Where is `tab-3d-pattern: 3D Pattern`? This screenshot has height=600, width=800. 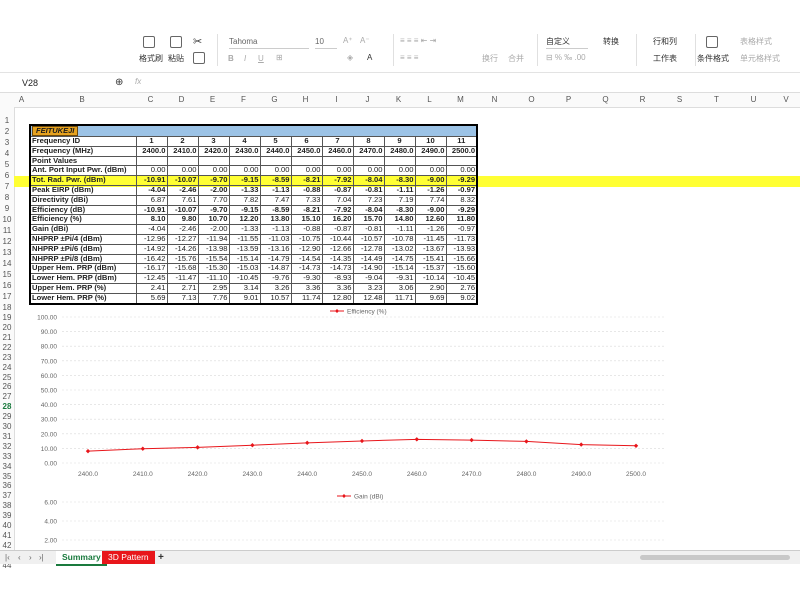
tab-3d-pattern: 3D Pattern is located at coordinates (128, 557).